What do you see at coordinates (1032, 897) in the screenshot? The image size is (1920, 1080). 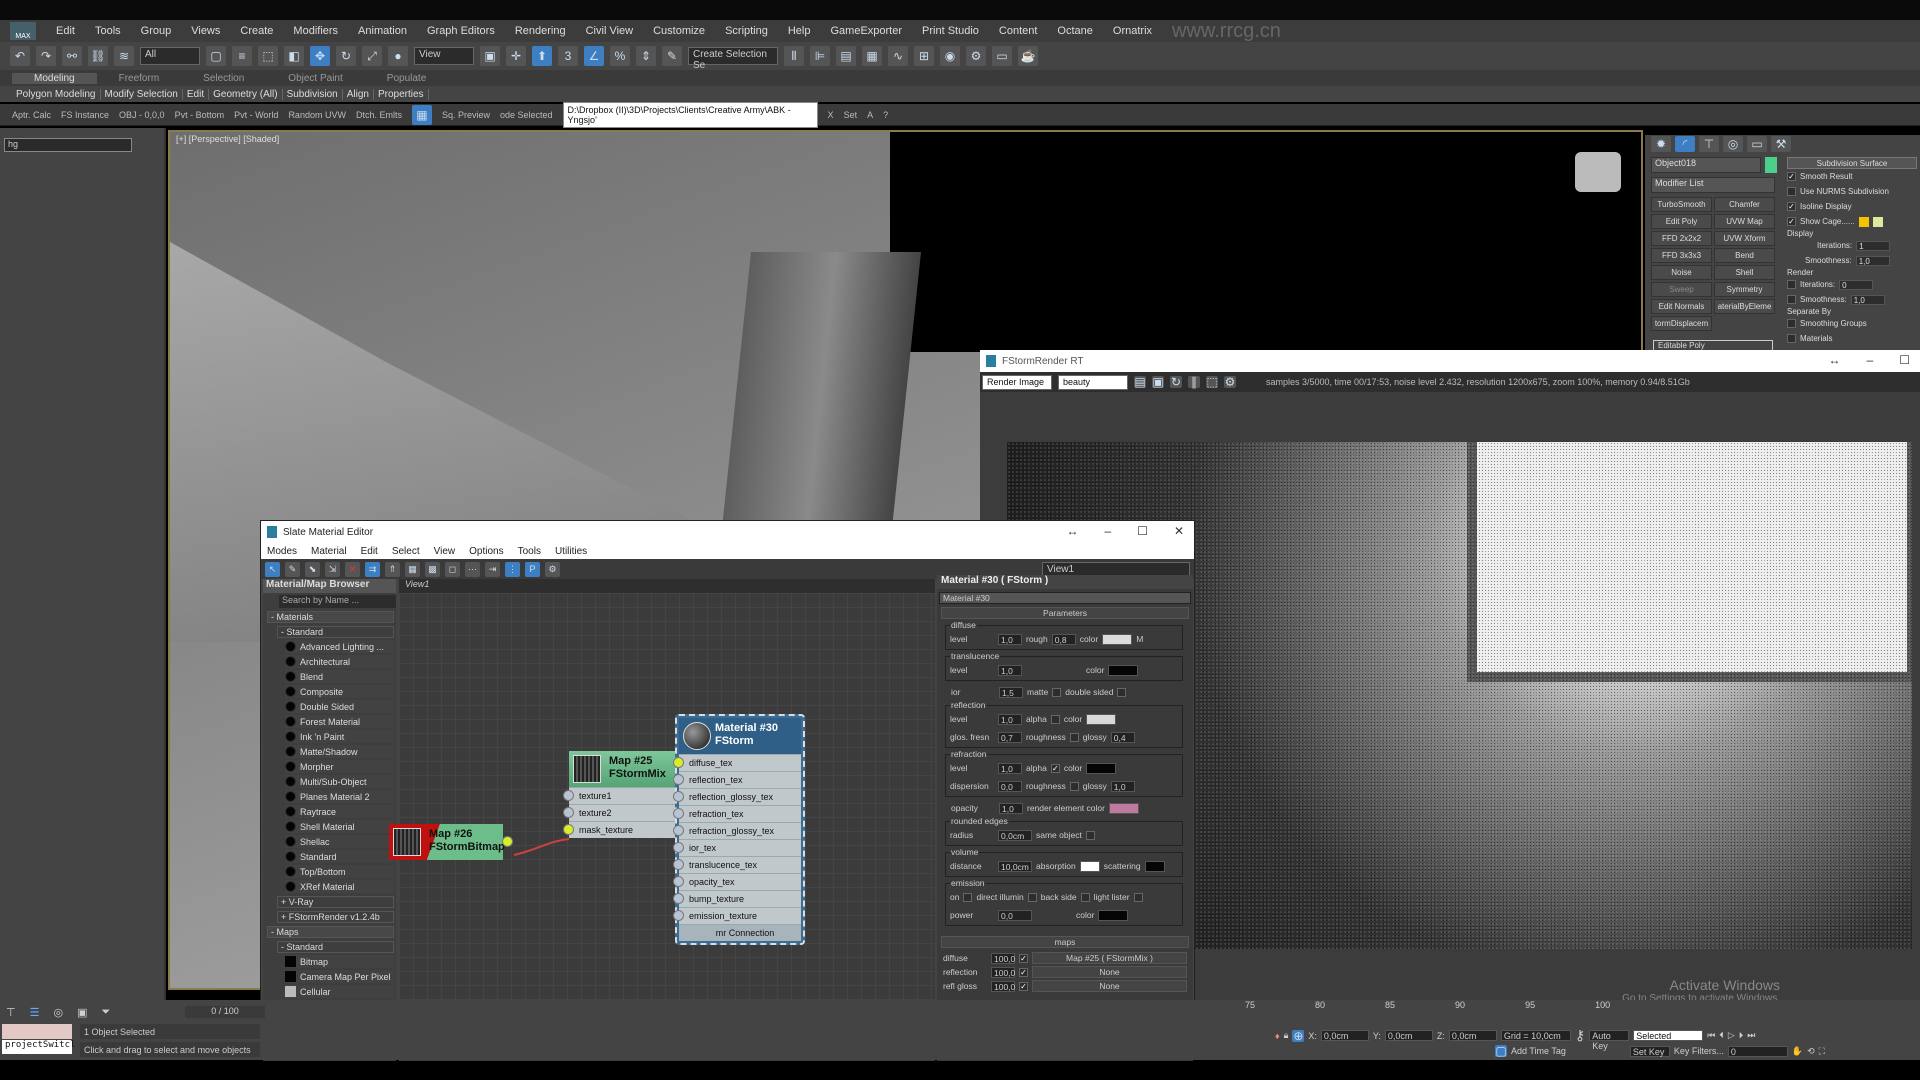 I see `direct-illum-checkbox` at bounding box center [1032, 897].